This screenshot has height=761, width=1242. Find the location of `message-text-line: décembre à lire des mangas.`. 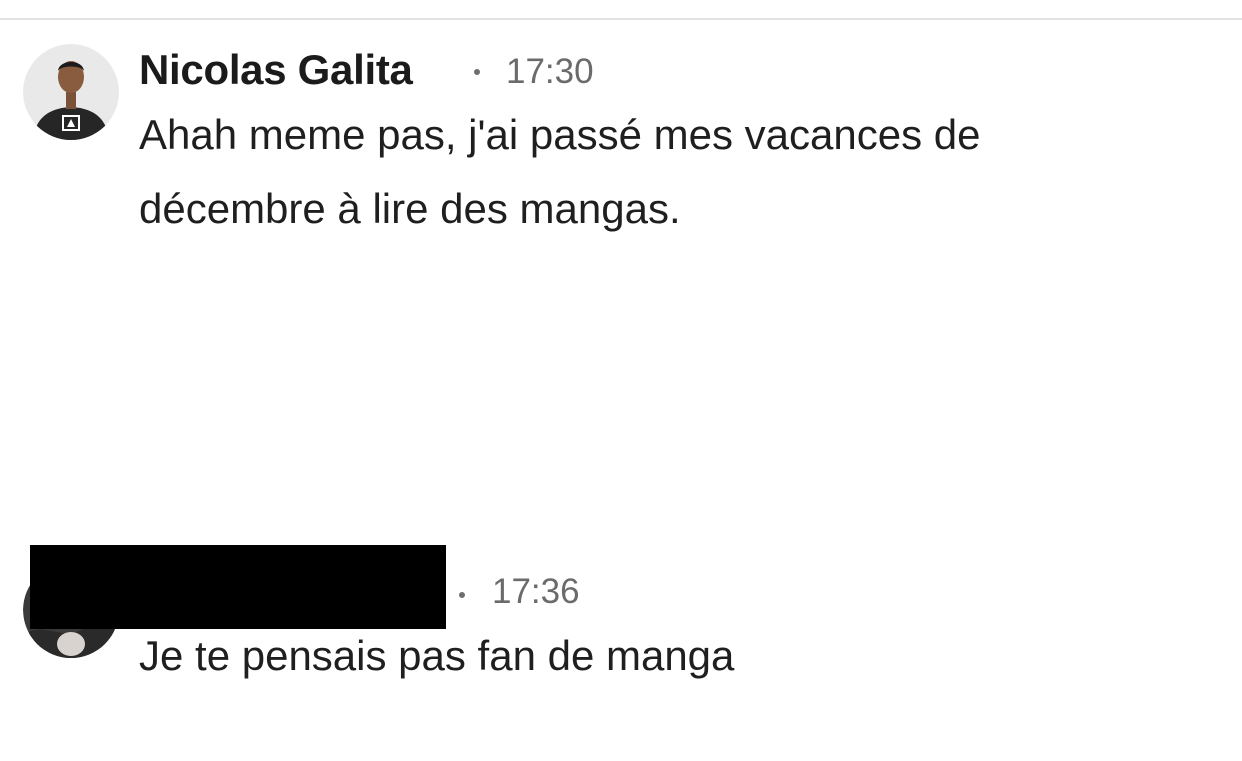

message-text-line: décembre à lire des mangas. is located at coordinates (410, 208).